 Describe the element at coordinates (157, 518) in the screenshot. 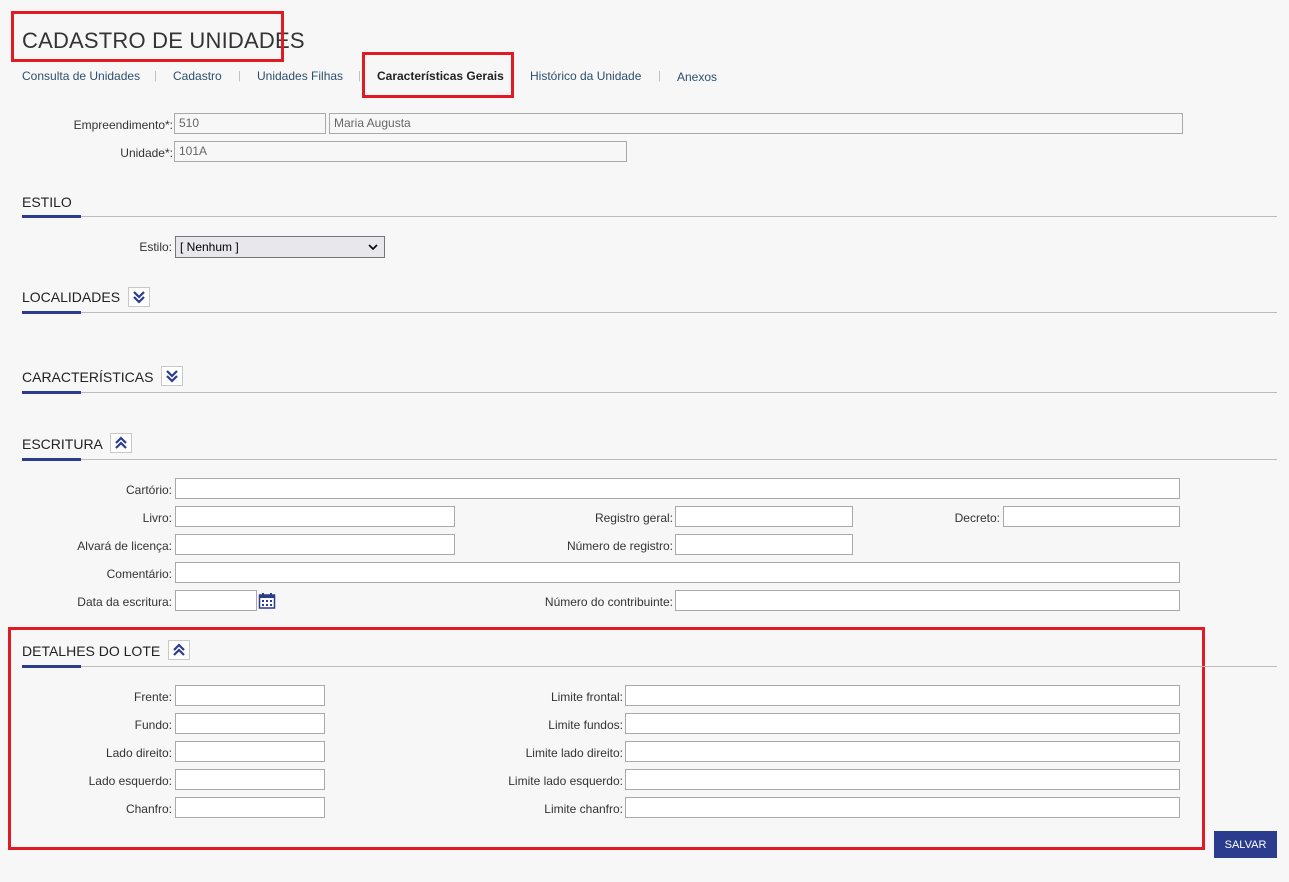

I see `livro-label: Livro:` at that location.